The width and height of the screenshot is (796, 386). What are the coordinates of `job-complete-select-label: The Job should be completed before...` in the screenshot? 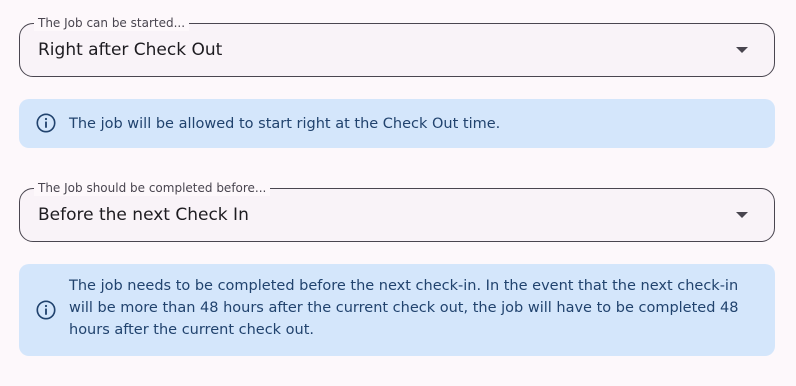 It's located at (152, 188).